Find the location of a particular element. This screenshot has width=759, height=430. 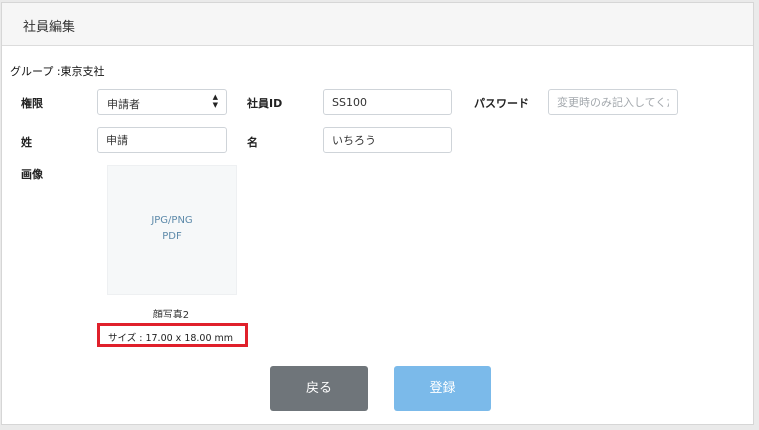

size-highlight-box: サイズ : 17.00 x 18.00 mm is located at coordinates (172, 335).